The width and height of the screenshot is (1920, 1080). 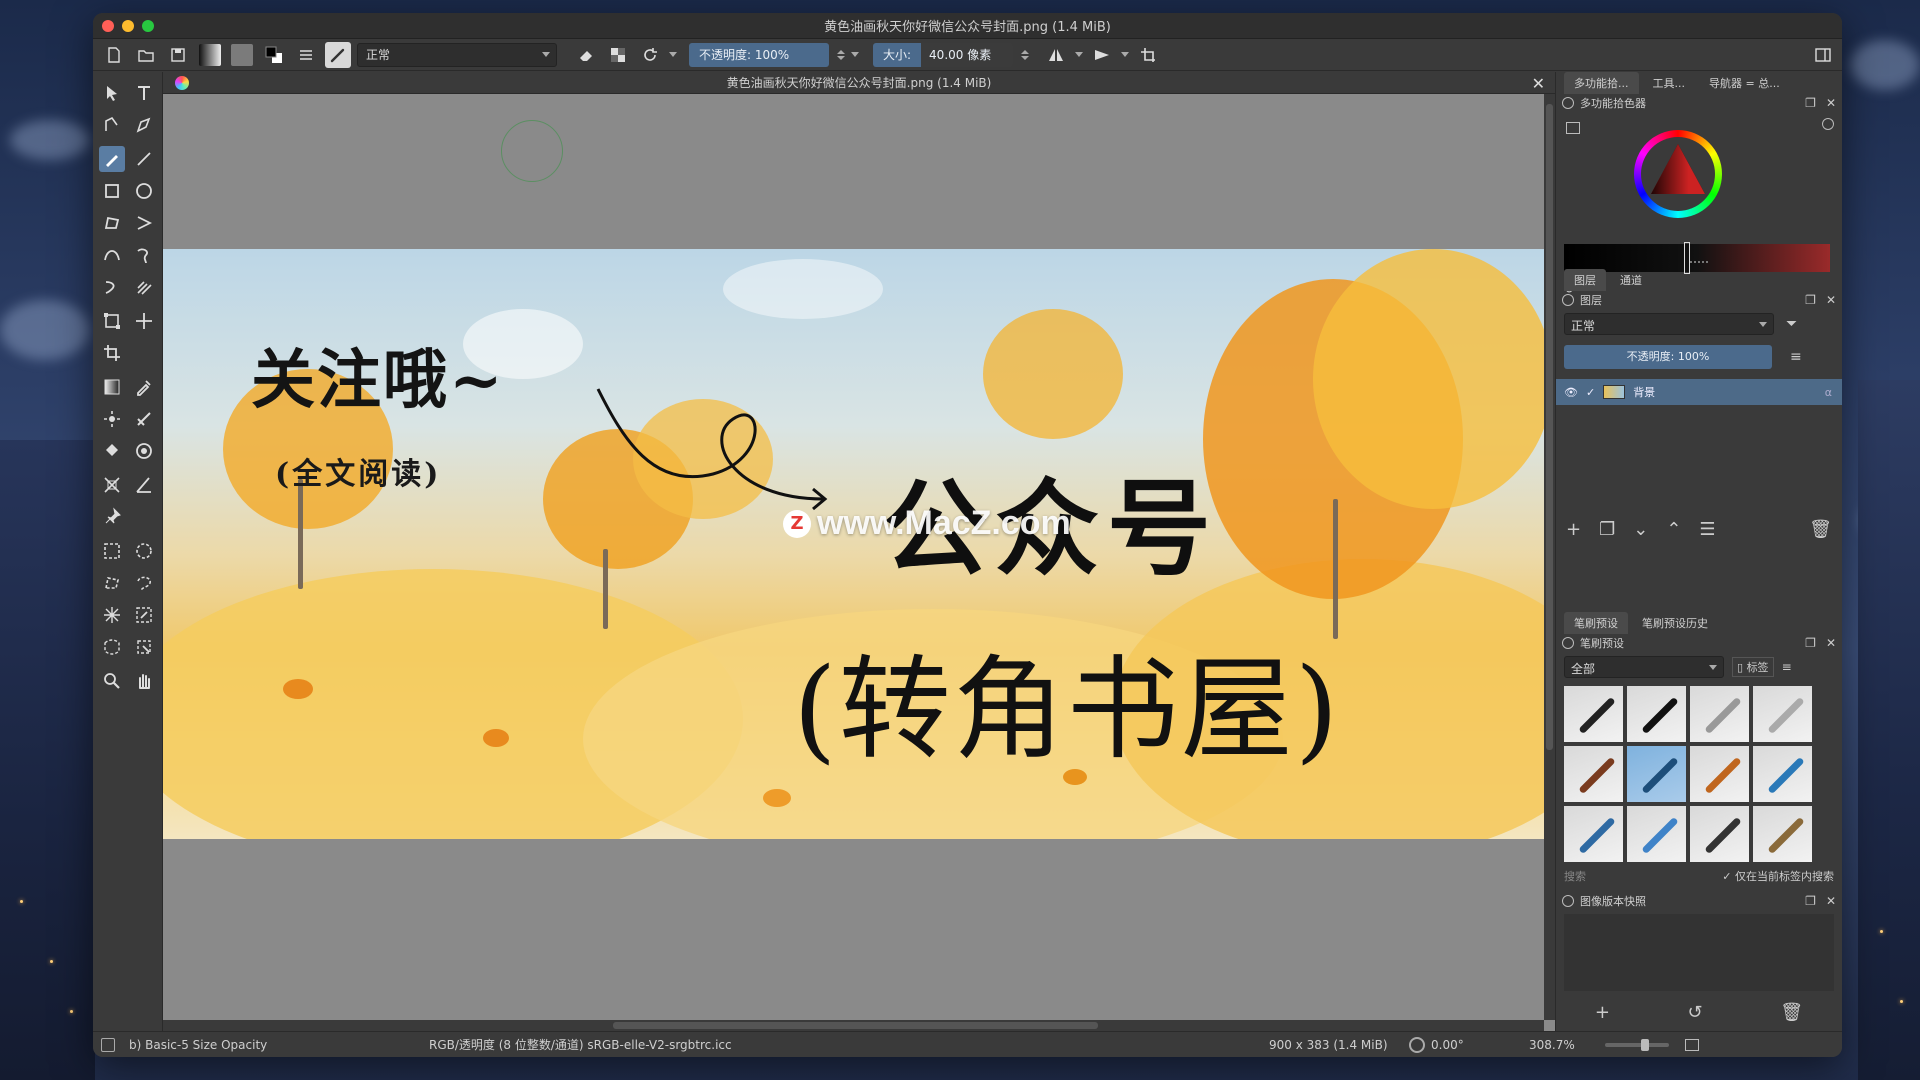 I want to click on move-layer-up-icon: ⌃, so click(x=1673, y=529).